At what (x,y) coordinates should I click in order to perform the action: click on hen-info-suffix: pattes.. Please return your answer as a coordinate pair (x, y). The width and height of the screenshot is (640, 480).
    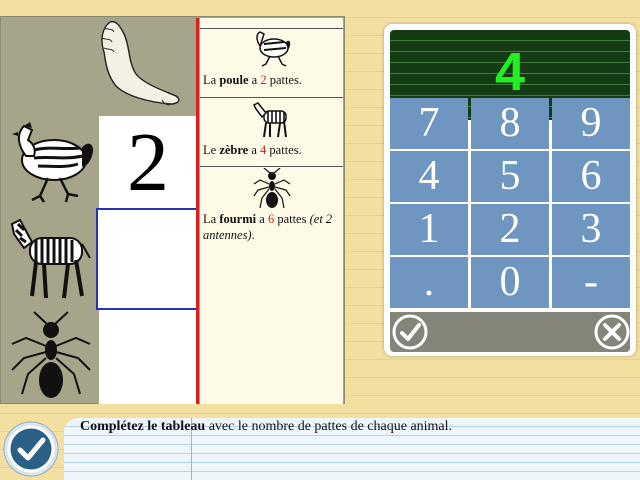
    Looking at the image, I should click on (284, 80).